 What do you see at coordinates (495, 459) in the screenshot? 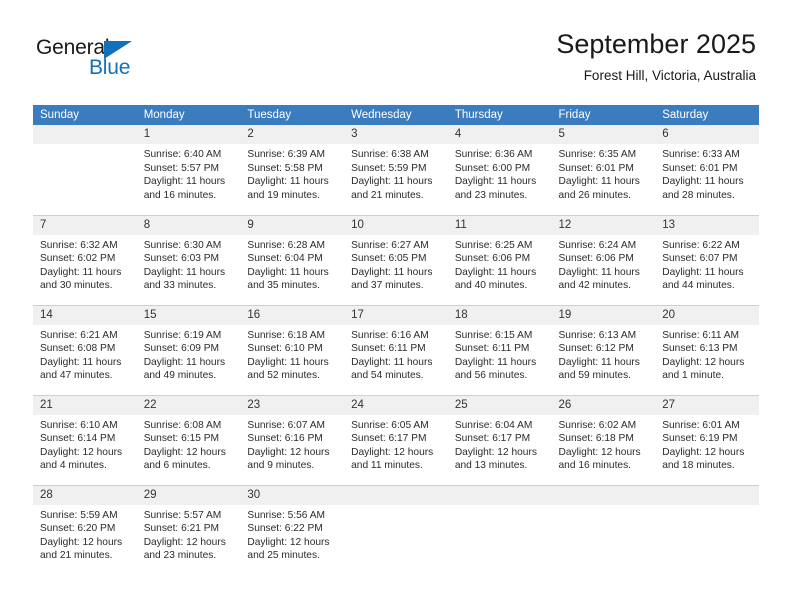
I see `daylight-text: Daylight: 12 hours and 13 minutes.` at bounding box center [495, 459].